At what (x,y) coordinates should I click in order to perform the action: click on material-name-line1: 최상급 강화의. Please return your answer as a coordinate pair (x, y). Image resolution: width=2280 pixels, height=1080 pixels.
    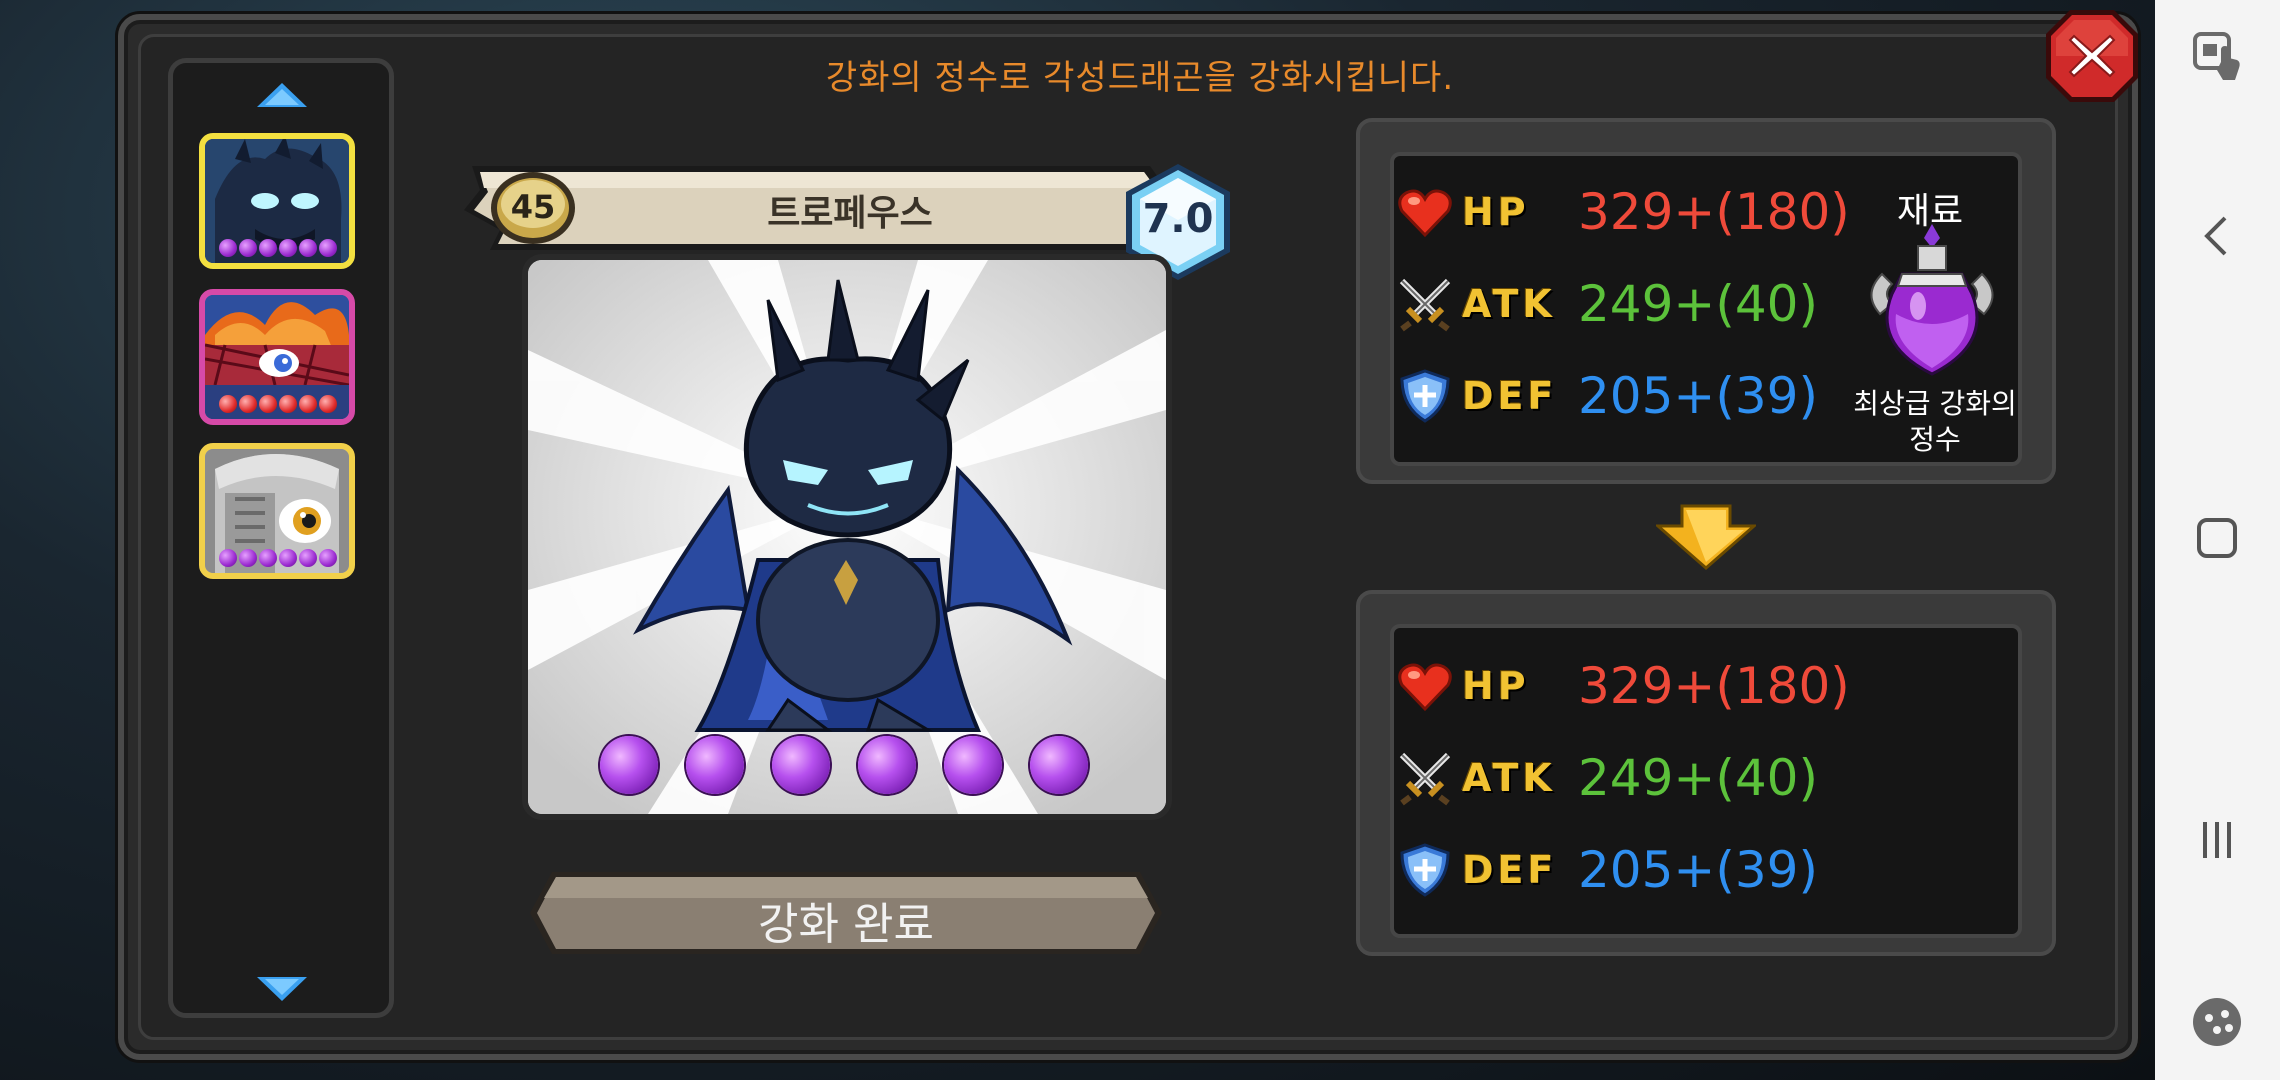
    Looking at the image, I should click on (1935, 403).